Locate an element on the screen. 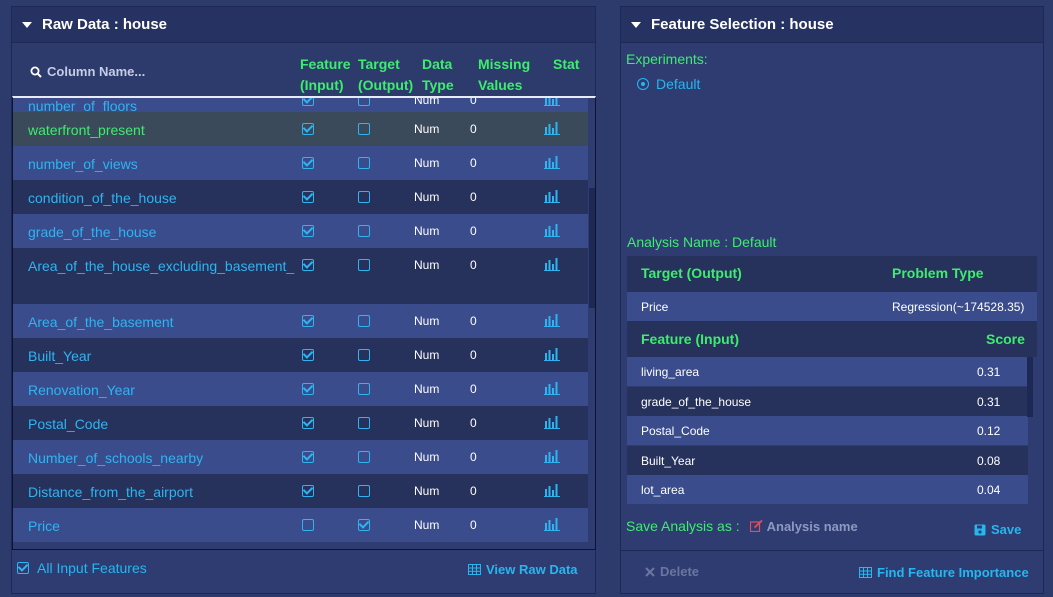 Image resolution: width=1053 pixels, height=597 pixels. raw-data-title: Raw Data : house is located at coordinates (105, 24).